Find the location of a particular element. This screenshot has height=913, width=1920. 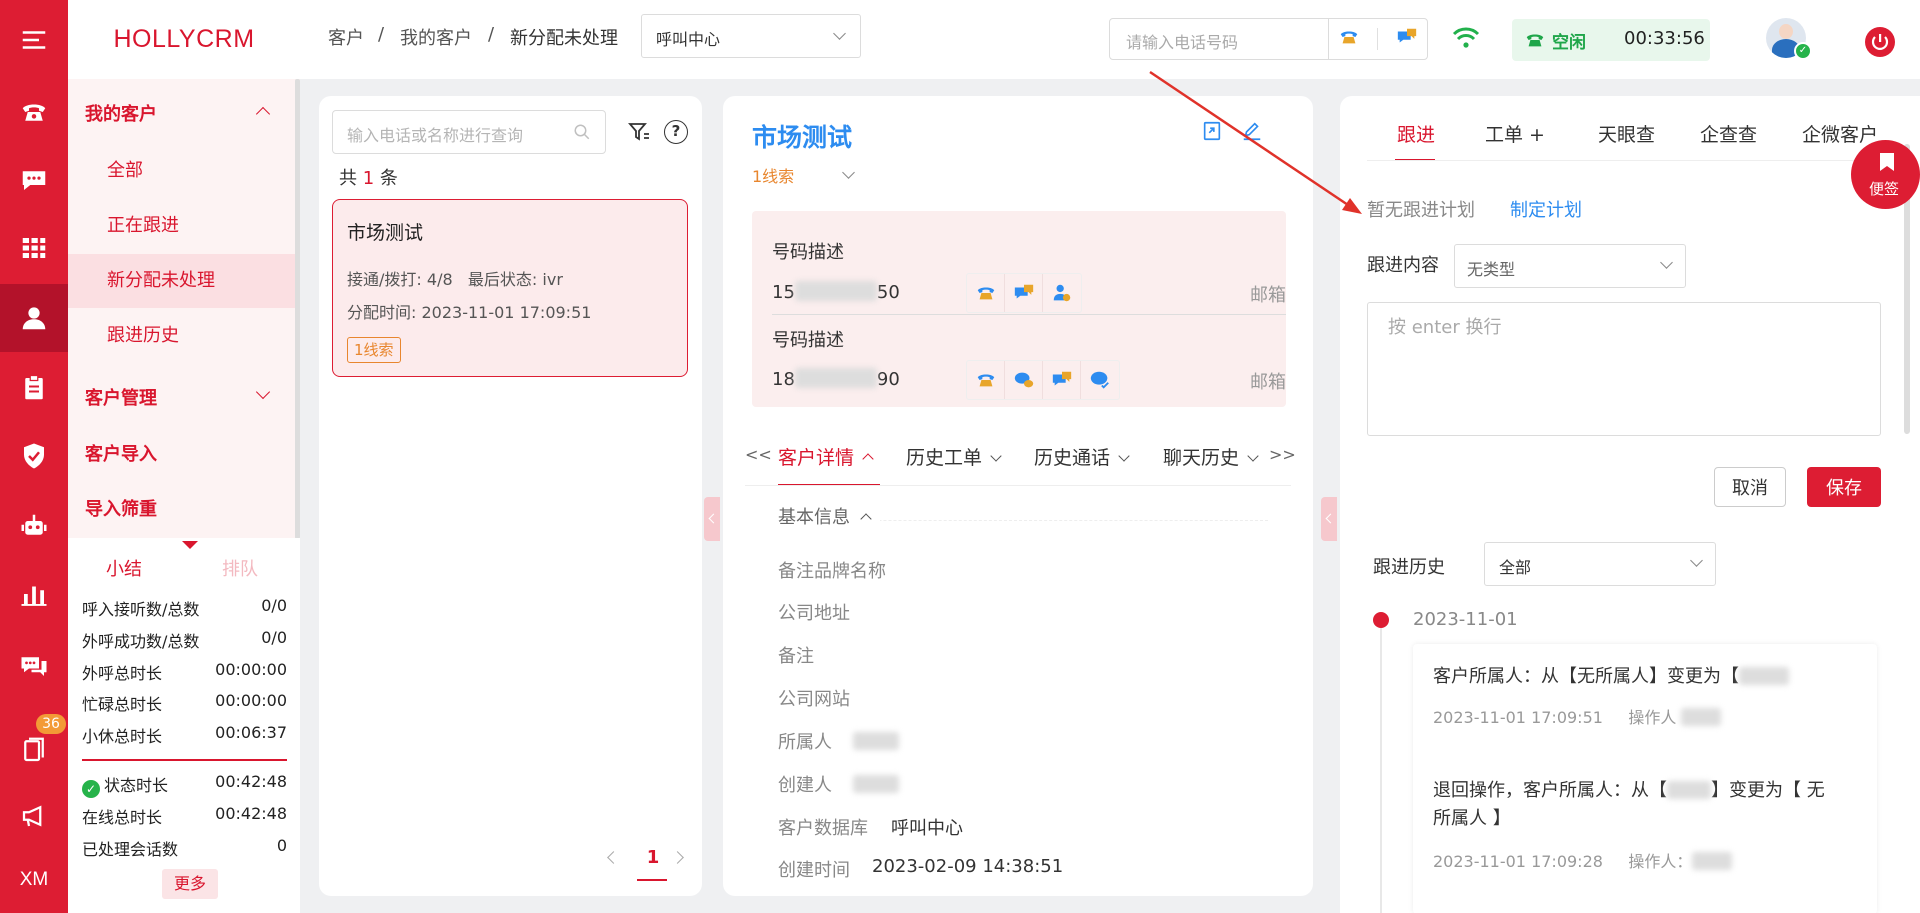

message-icon is located at coordinates (34, 666).